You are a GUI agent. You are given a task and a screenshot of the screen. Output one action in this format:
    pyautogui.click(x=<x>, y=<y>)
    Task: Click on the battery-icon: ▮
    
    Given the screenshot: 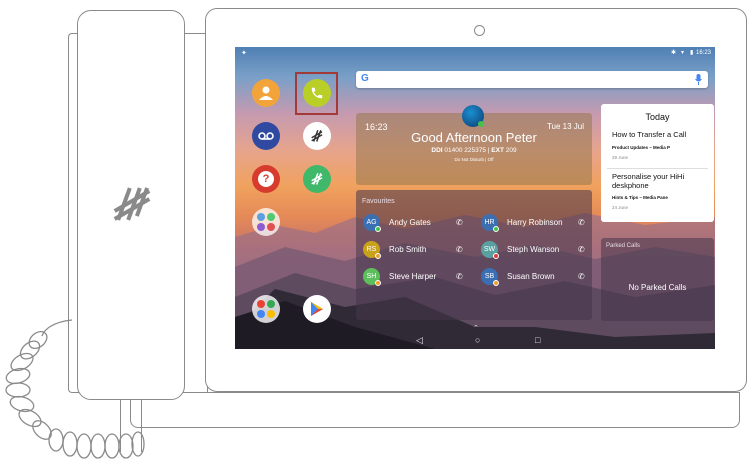 What is the action you would take?
    pyautogui.click(x=692, y=53)
    